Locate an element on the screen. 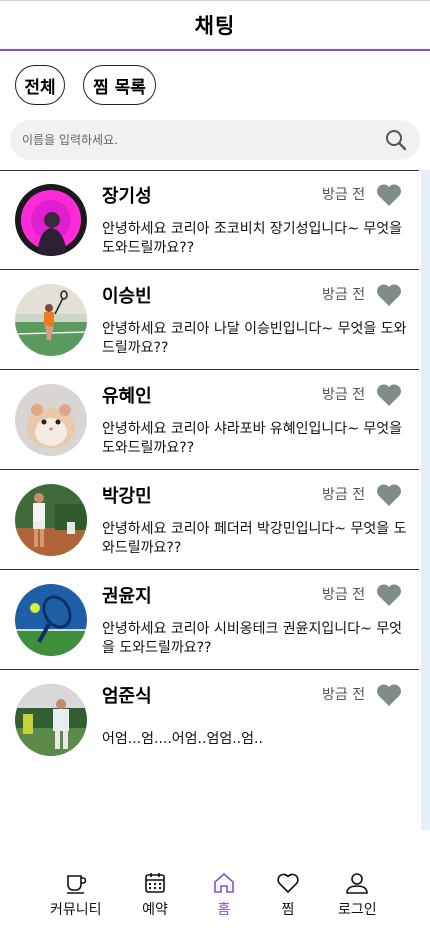 This screenshot has width=430, height=932. chat-message: 안녕하세요 코리아 나달 이승빈입니다~ 무엇을 도와드릴까요?? is located at coordinates (254, 338).